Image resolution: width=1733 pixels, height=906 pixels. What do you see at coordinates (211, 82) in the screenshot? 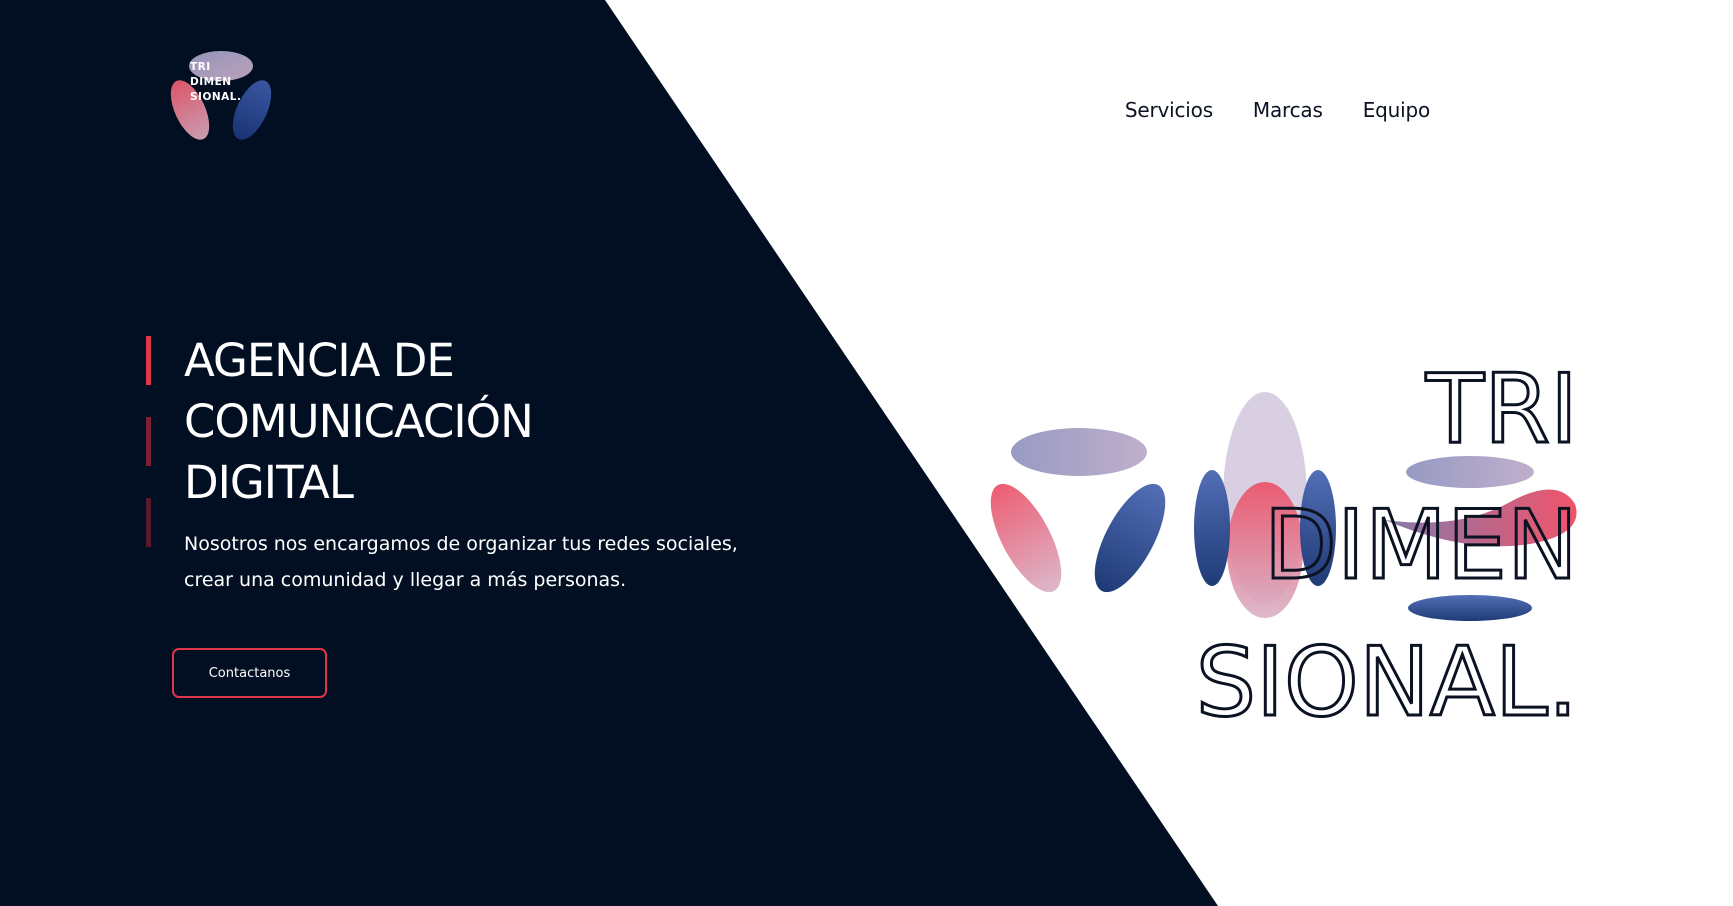
I see `logo-line-2: DIMEN` at bounding box center [211, 82].